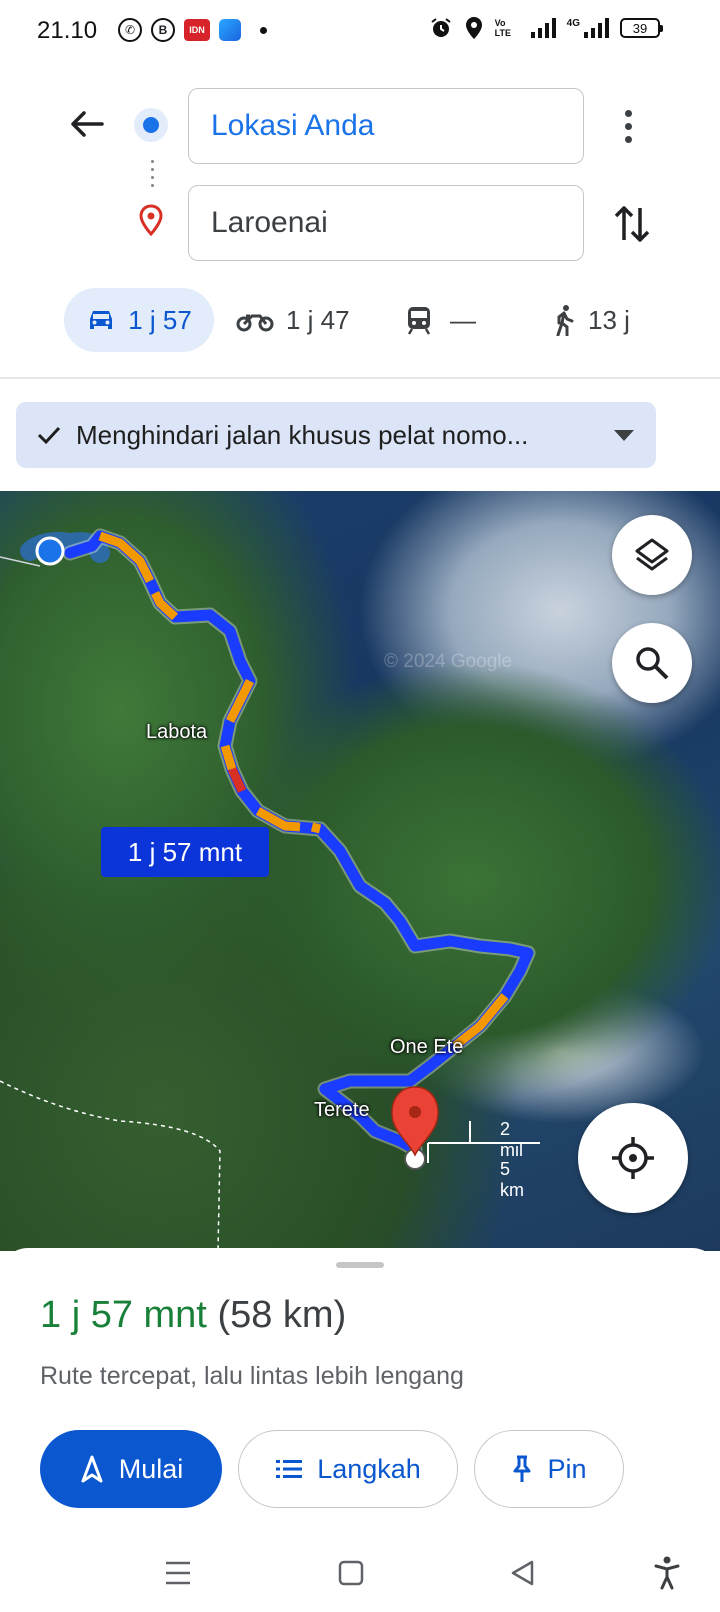 The width and height of the screenshot is (720, 1612). Describe the element at coordinates (567, 1468) in the screenshot. I see `pin-button-label: Pin` at that location.